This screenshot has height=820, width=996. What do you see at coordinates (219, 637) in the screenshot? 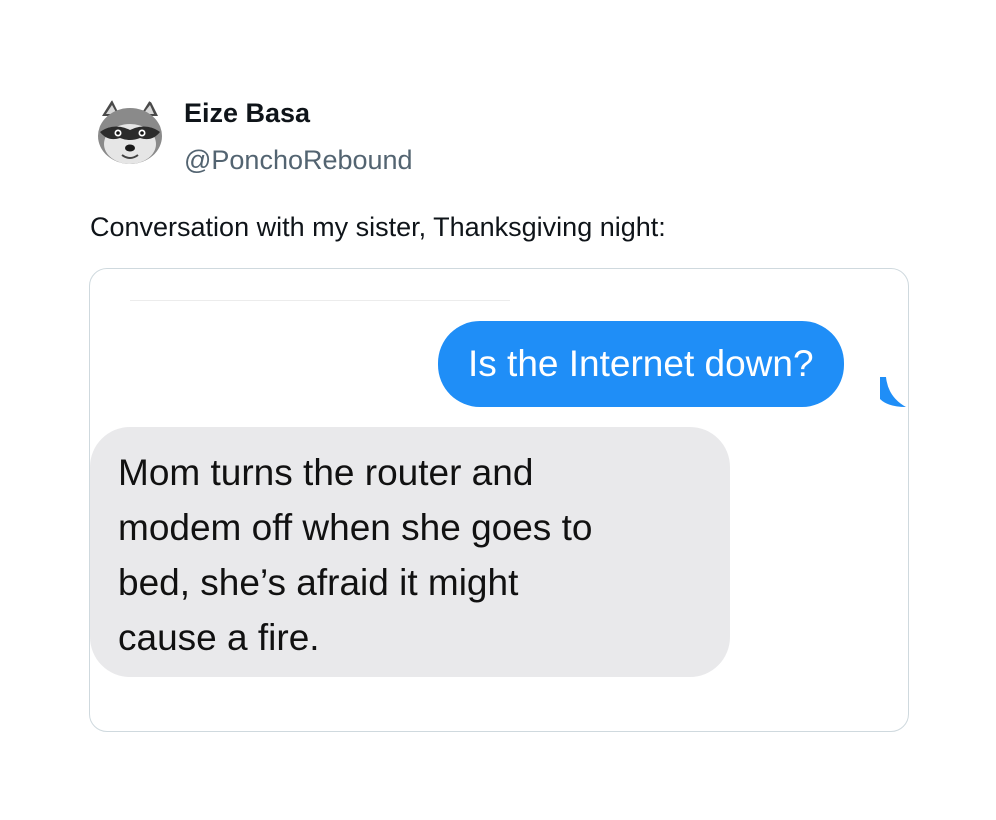
I see `message-line: cause a fire.` at bounding box center [219, 637].